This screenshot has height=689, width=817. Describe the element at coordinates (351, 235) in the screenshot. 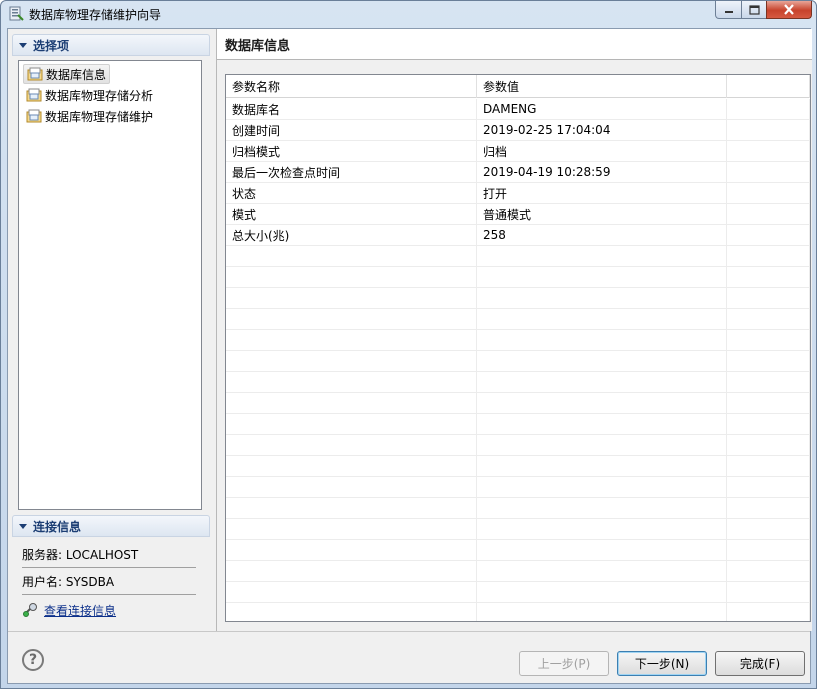

I see `param-name-cell: 总大小(兆)` at that location.